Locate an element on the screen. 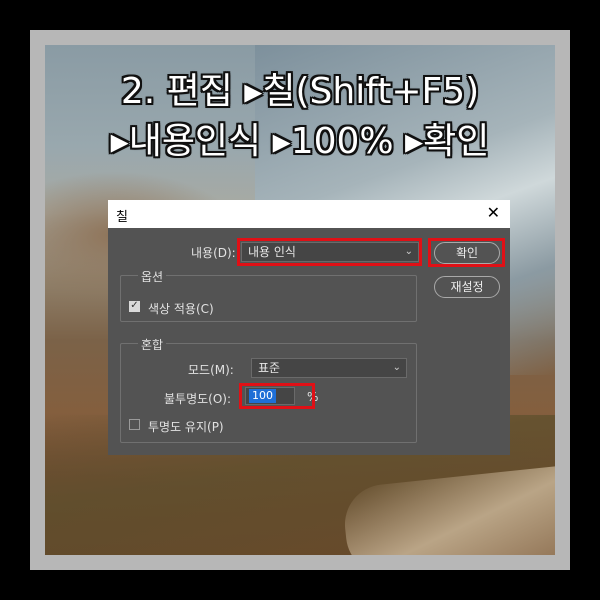  preserve-transparency-checkbox is located at coordinates (134, 424).